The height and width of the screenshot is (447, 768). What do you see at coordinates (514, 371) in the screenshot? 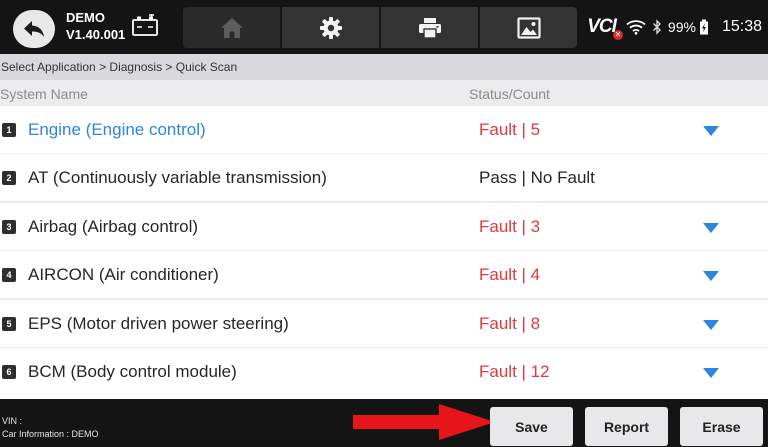
I see `system-status: Fault | 12` at bounding box center [514, 371].